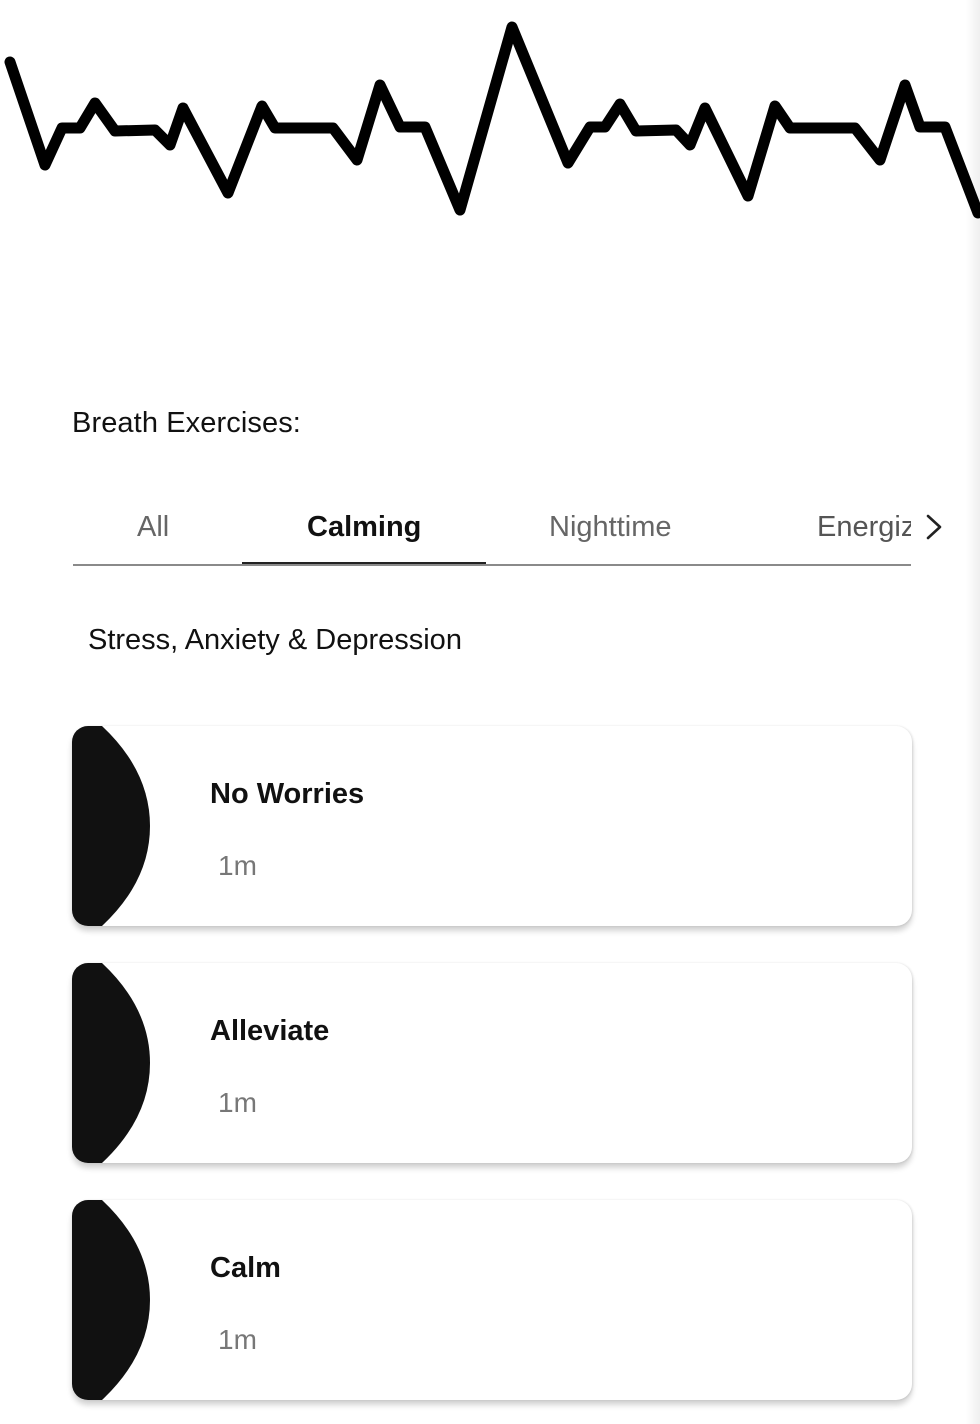 The image size is (980, 1424). I want to click on heartbeat-line-icon, so click(492, 120).